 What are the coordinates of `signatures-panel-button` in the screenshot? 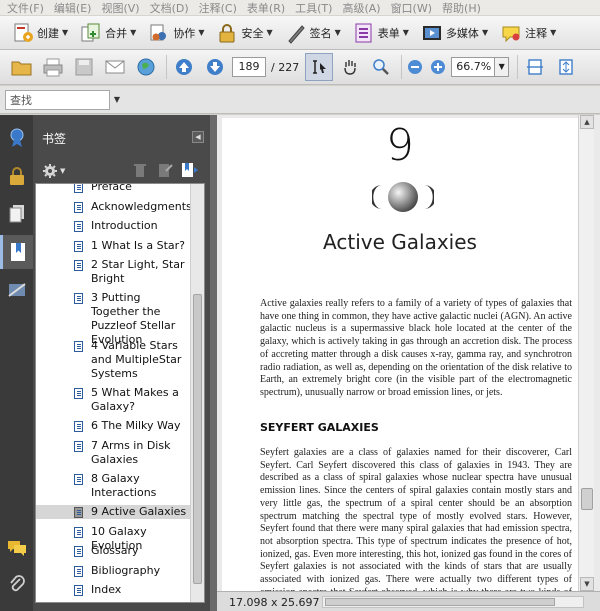 It's located at (16, 138).